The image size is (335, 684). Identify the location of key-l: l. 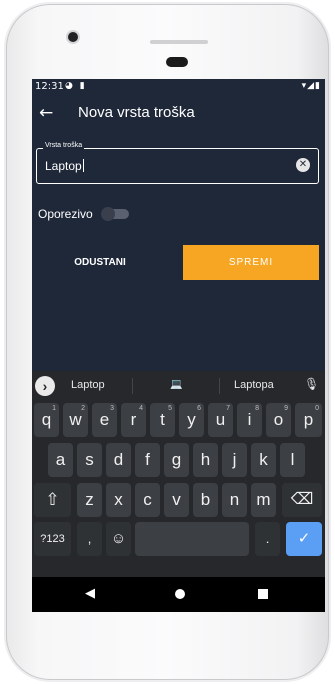
(292, 460).